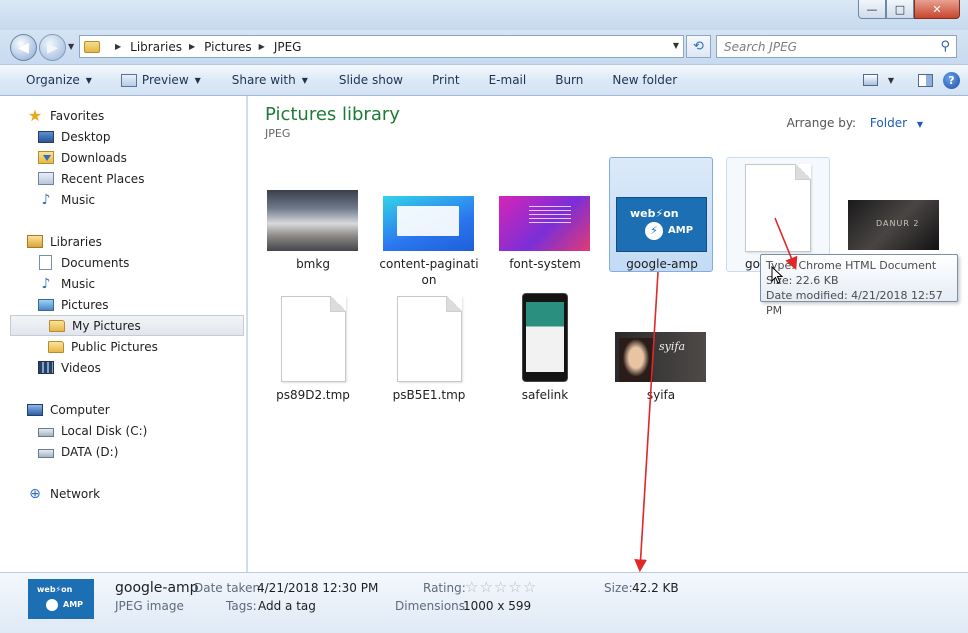 This screenshot has width=968, height=633. I want to click on tags-value: Add a tag, so click(287, 606).